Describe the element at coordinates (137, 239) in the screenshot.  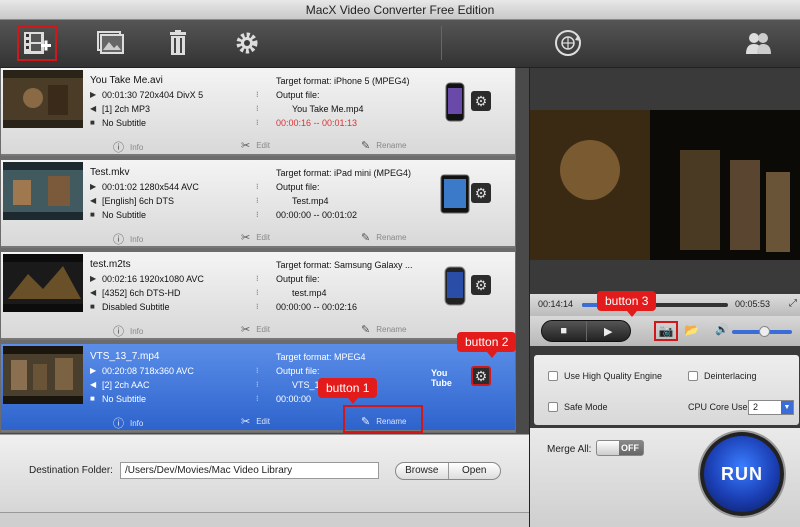
I see `info-label: Info` at that location.